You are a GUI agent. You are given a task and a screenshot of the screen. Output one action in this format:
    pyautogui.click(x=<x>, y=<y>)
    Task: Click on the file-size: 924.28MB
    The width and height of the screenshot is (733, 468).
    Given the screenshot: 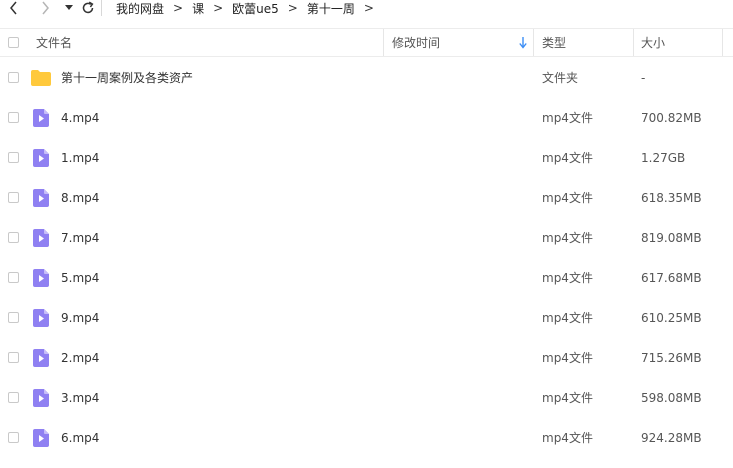 What is the action you would take?
    pyautogui.click(x=671, y=438)
    